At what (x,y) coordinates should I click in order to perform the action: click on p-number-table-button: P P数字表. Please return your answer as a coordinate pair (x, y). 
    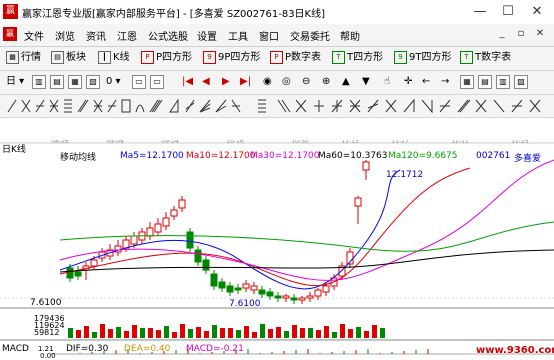
    Looking at the image, I should click on (295, 58).